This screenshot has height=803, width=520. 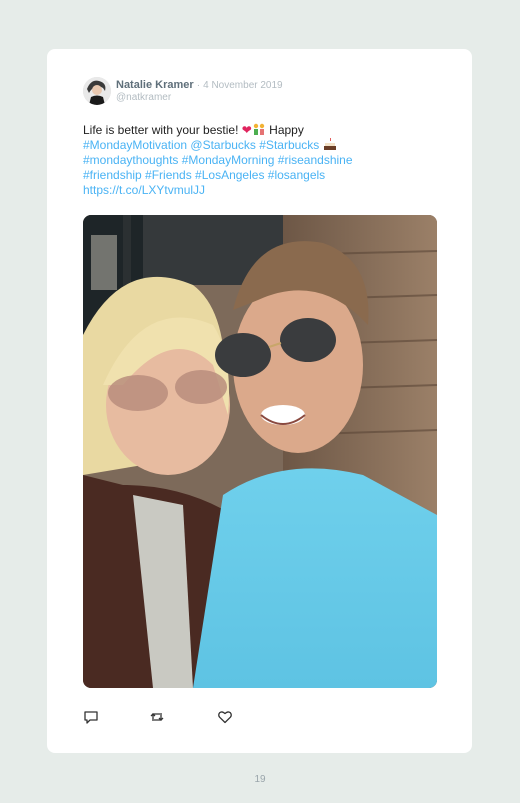 I want to click on like-button, so click(x=225, y=717).